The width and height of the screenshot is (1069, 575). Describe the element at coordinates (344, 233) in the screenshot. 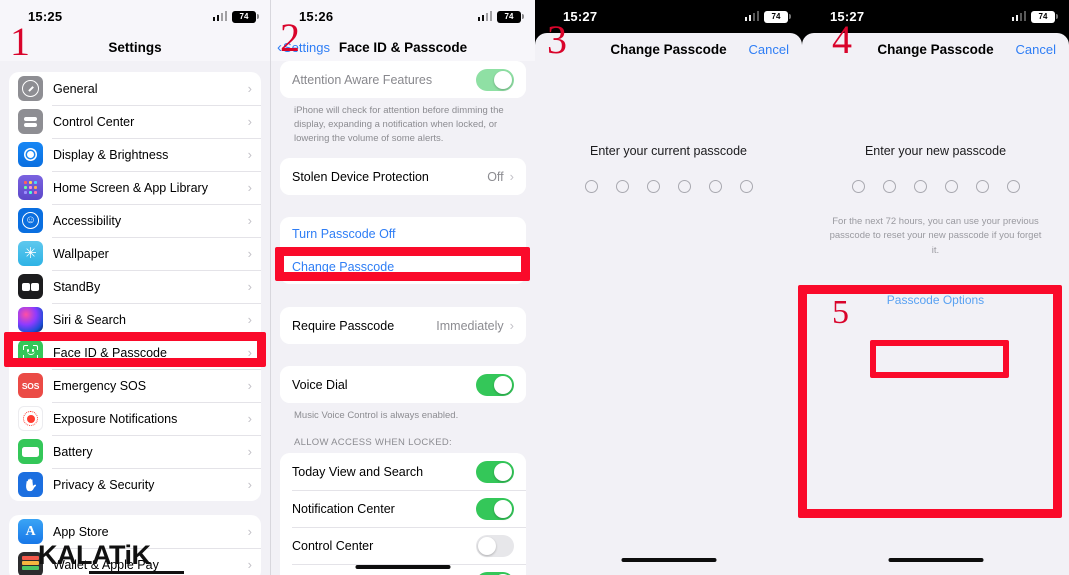

I see `cell-label: Turn Passcode Off` at that location.